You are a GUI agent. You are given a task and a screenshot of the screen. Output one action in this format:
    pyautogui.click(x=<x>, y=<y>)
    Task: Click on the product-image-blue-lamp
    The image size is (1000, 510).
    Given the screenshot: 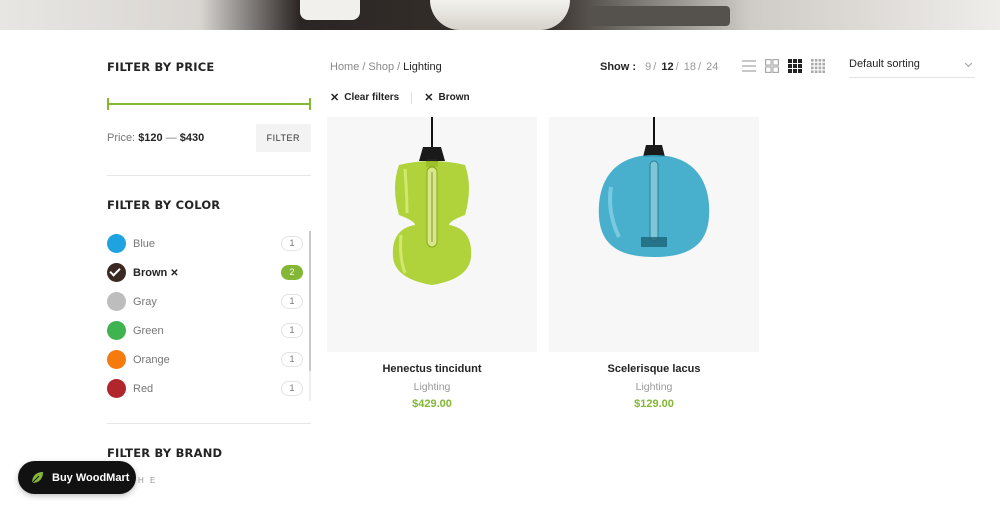 What is the action you would take?
    pyautogui.click(x=654, y=234)
    